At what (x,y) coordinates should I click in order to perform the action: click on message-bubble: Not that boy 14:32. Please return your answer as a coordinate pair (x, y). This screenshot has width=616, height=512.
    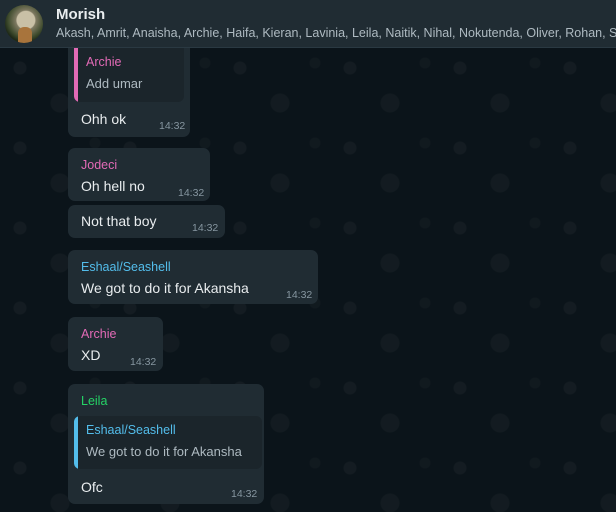
    Looking at the image, I should click on (146, 221).